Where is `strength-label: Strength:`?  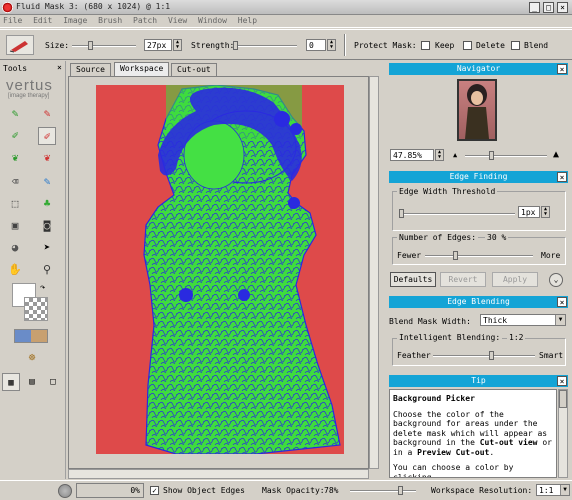
strength-label: Strength: is located at coordinates (213, 45).